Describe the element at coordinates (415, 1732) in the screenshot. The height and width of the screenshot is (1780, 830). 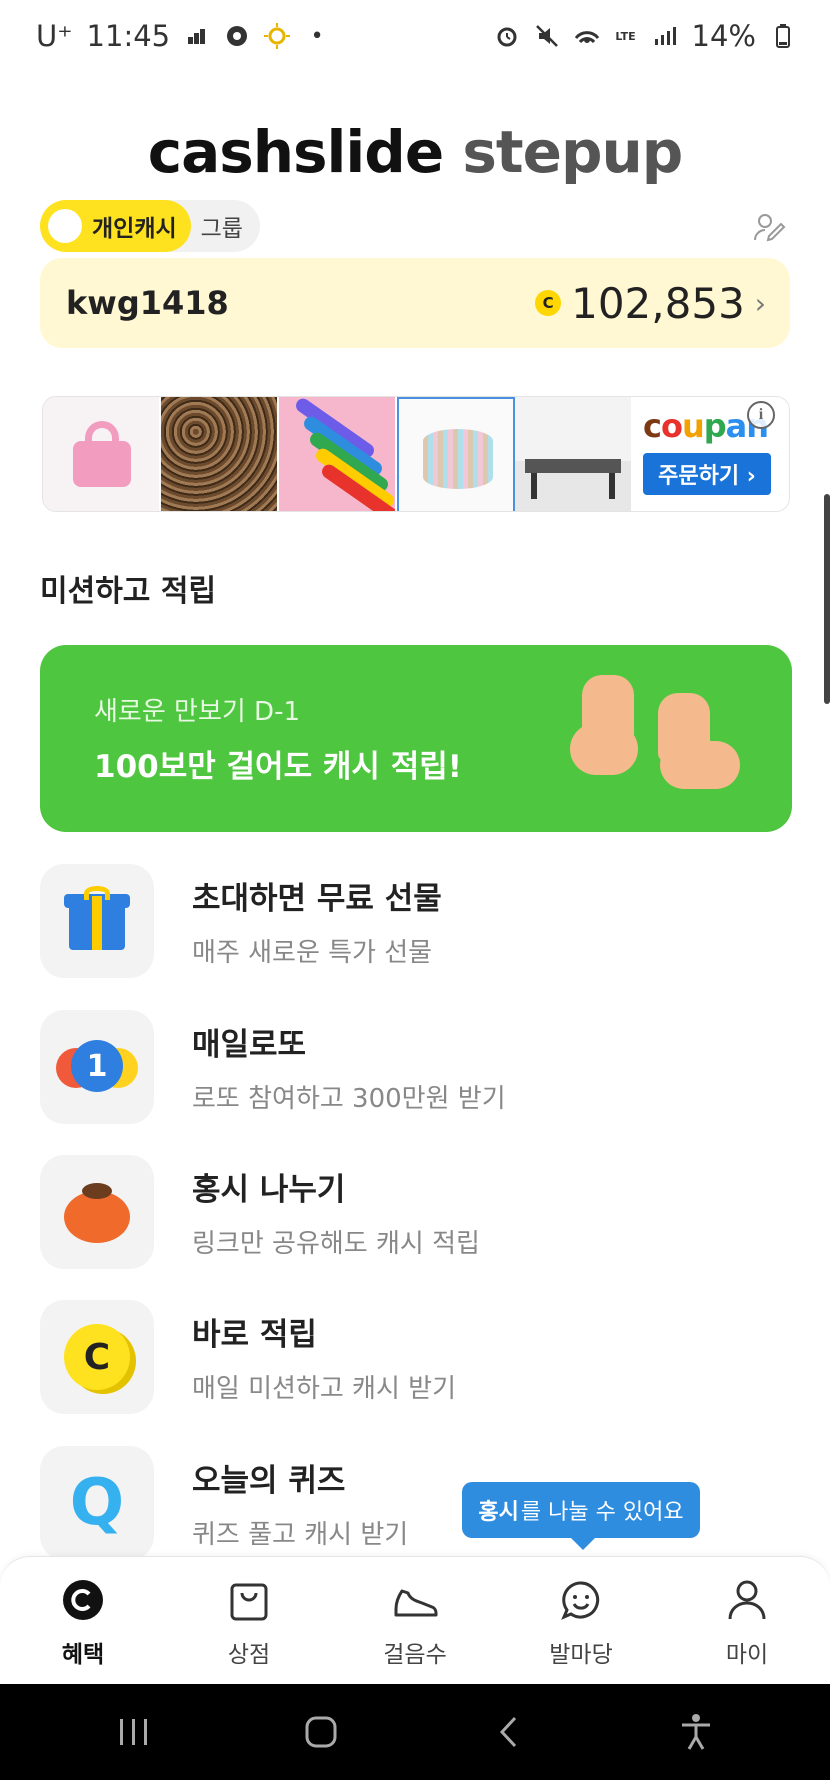
I see `system-nav-bar` at that location.